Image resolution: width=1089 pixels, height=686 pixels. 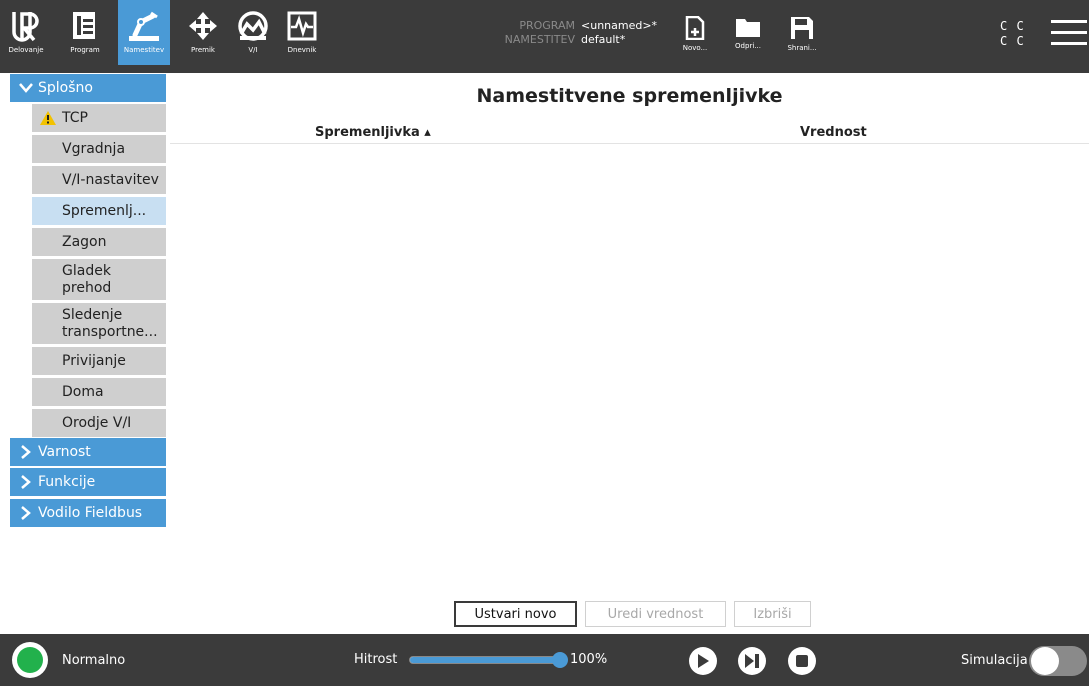 I want to click on column-header-variable: Spremenljivka ▴, so click(x=373, y=132).